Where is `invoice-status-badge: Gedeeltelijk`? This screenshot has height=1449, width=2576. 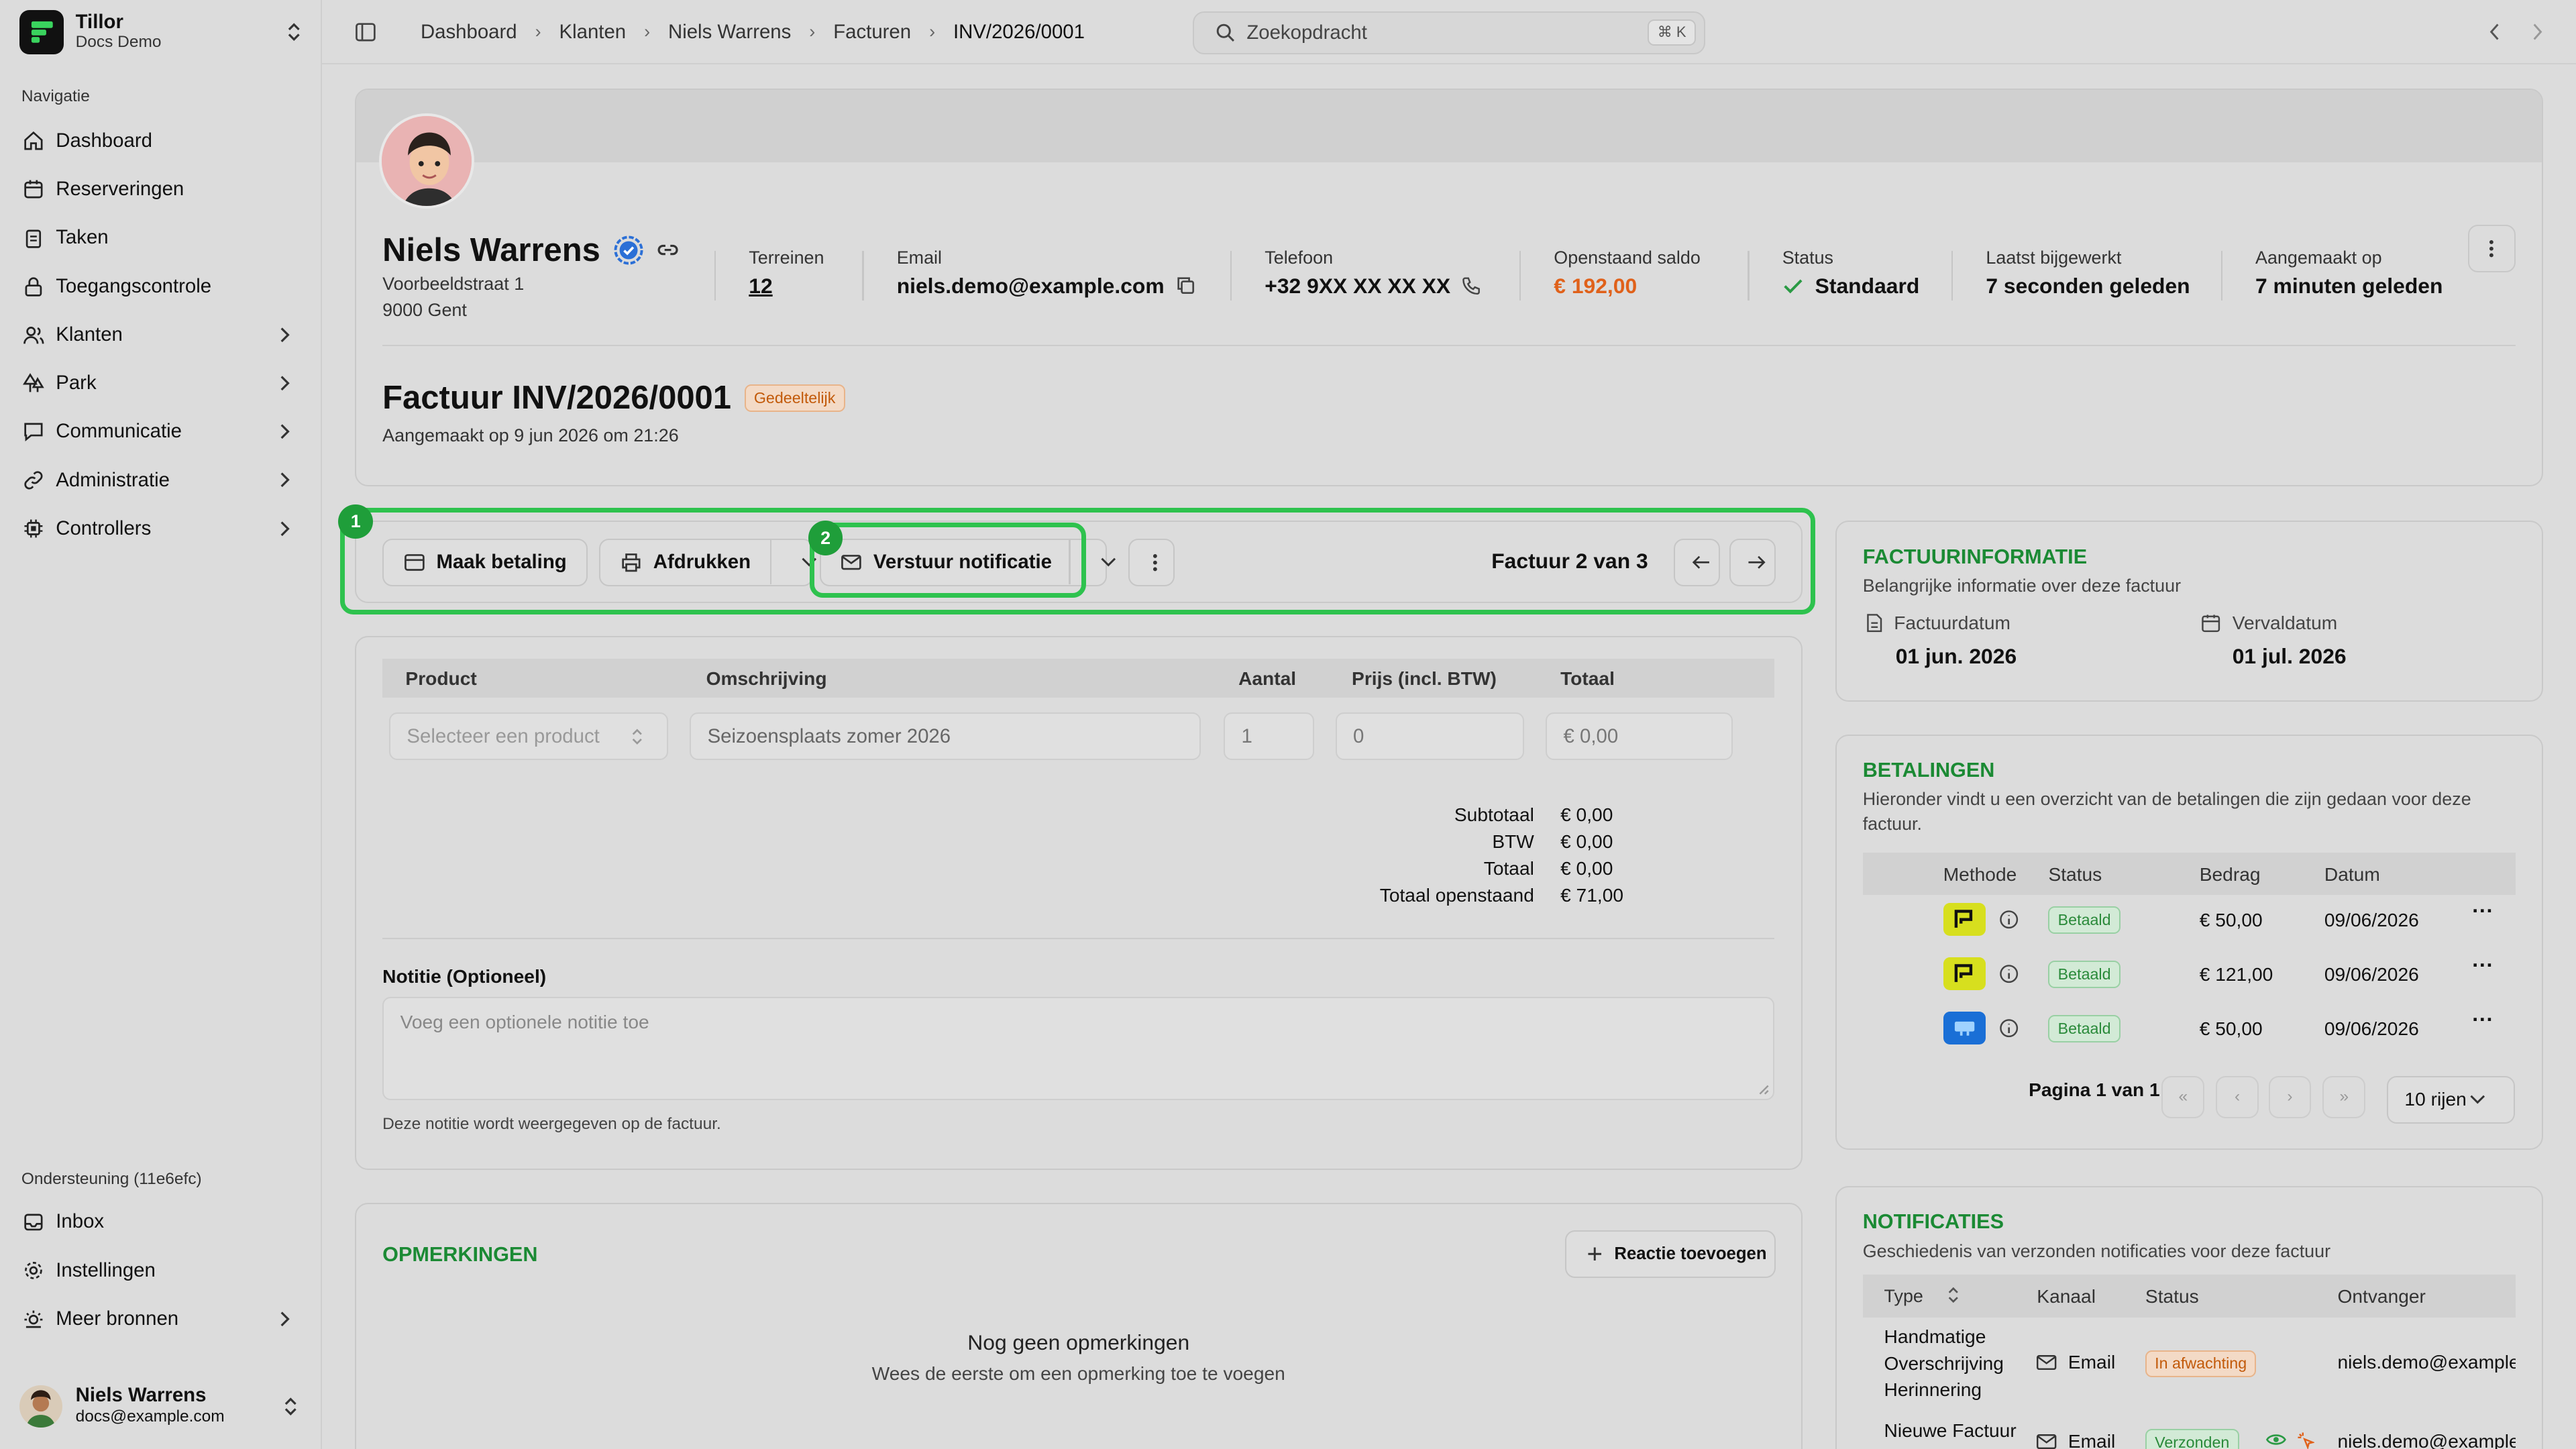 invoice-status-badge: Gedeeltelijk is located at coordinates (794, 398).